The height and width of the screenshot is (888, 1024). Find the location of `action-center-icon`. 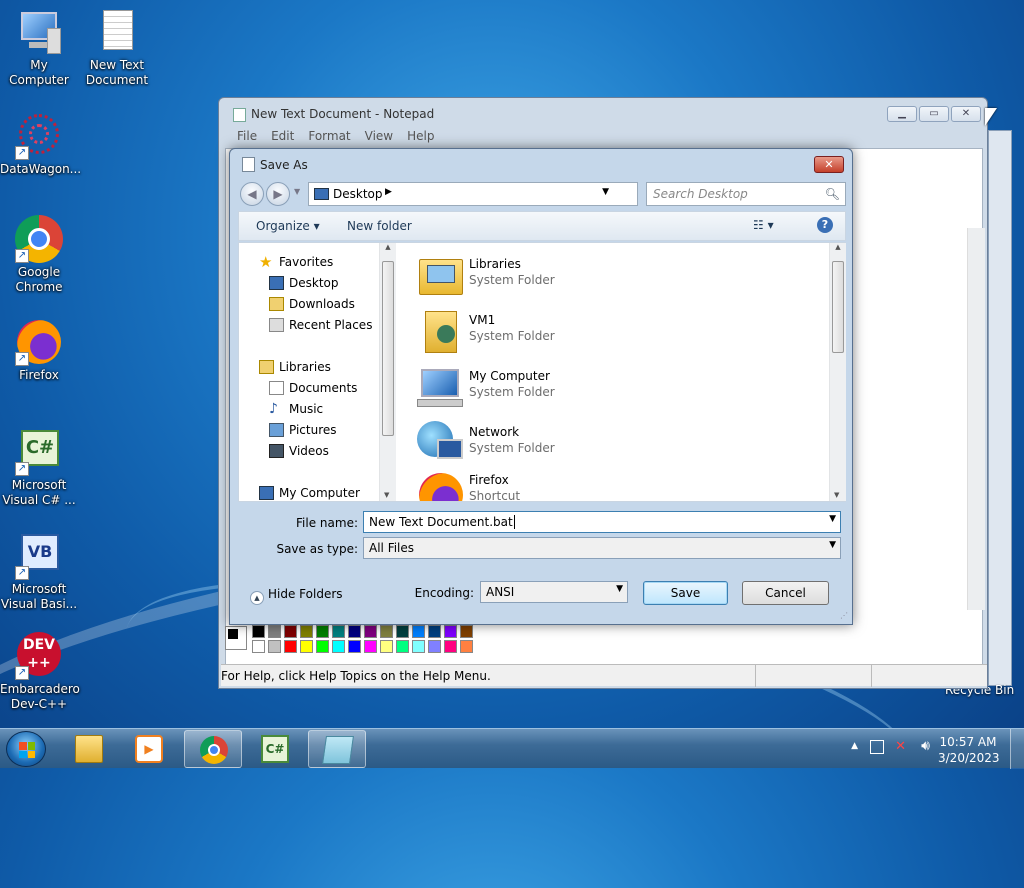

action-center-icon is located at coordinates (877, 747).